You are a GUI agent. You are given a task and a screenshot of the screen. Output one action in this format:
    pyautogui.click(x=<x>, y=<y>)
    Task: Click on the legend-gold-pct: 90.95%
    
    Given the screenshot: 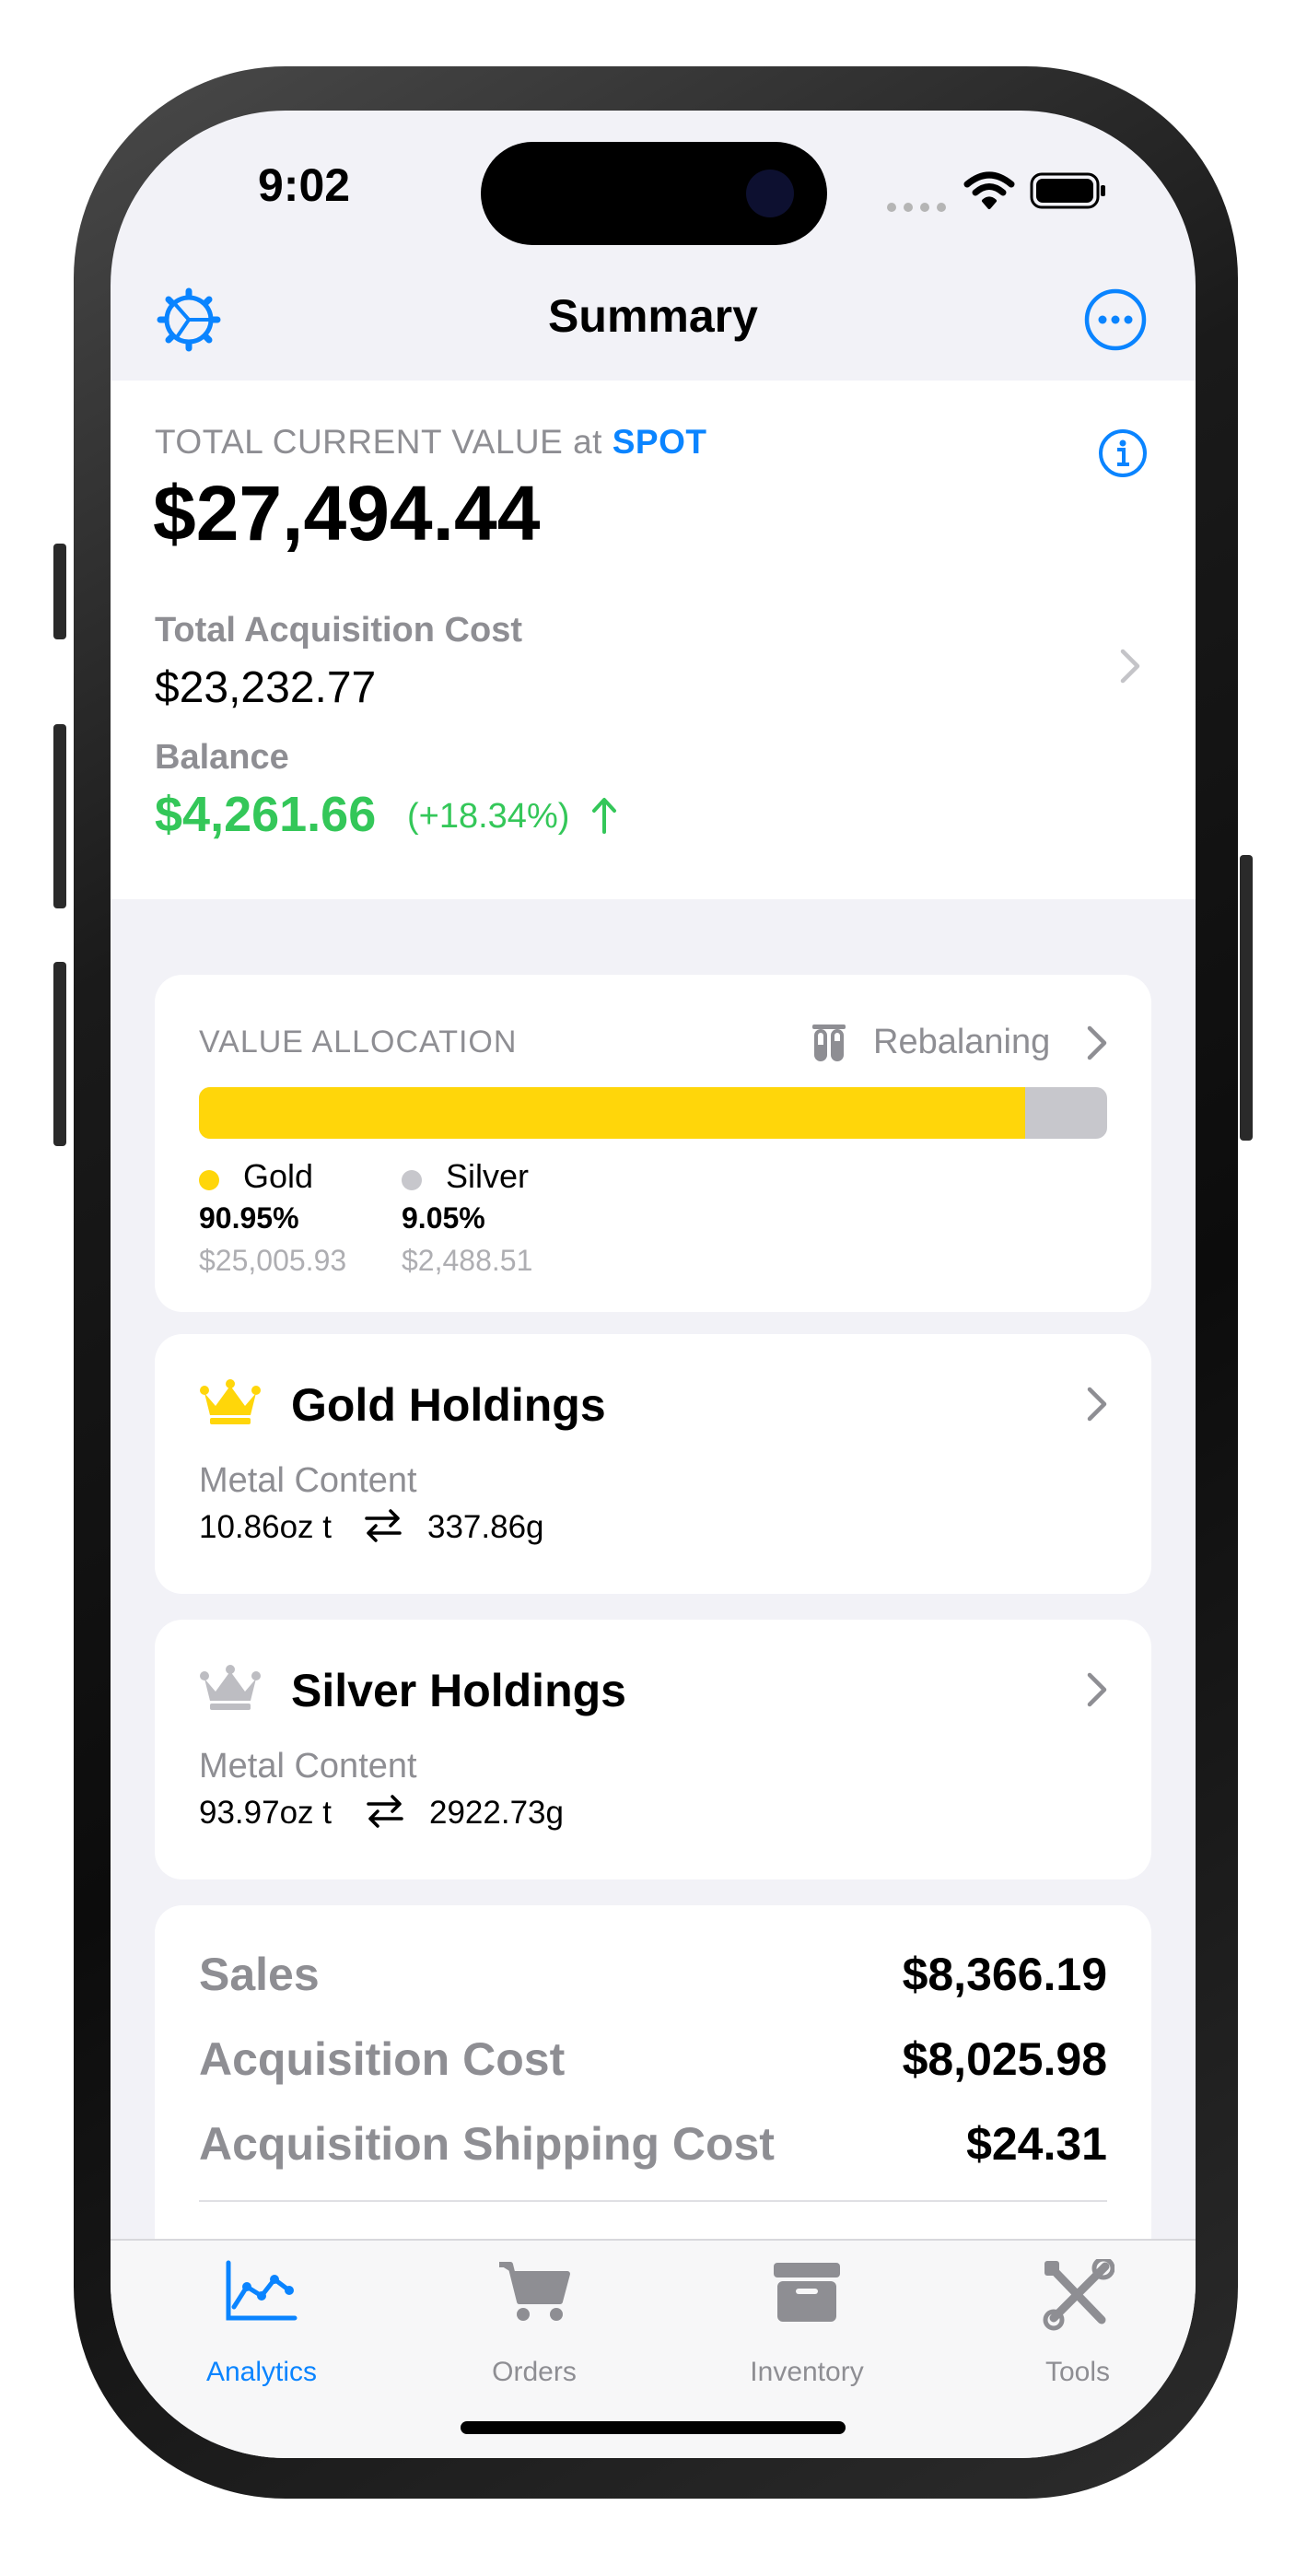 What is the action you would take?
    pyautogui.click(x=249, y=1218)
    